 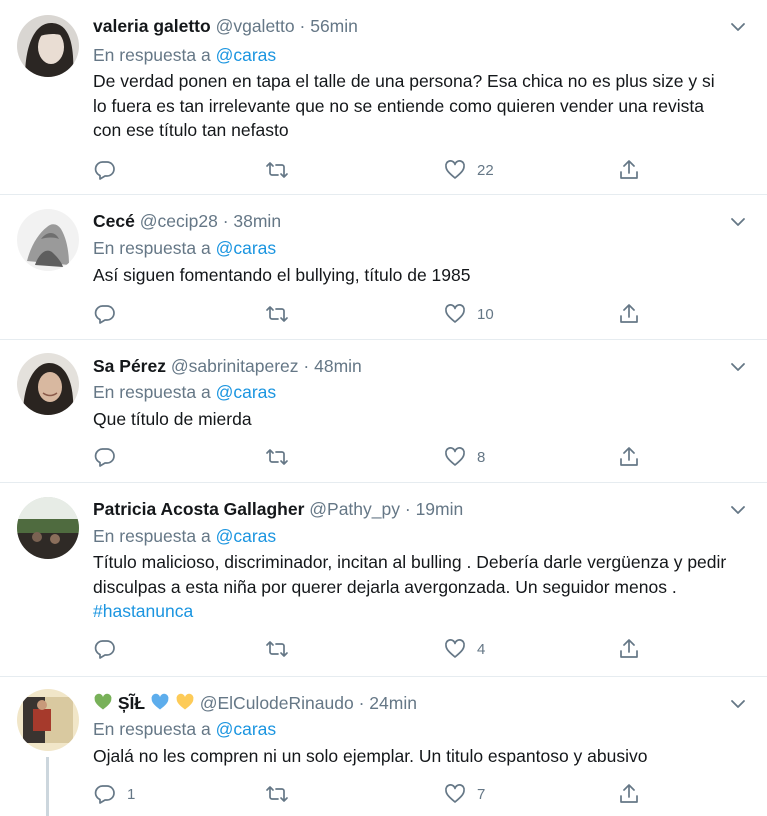 What do you see at coordinates (468, 170) in the screenshot?
I see `like-button: 22` at bounding box center [468, 170].